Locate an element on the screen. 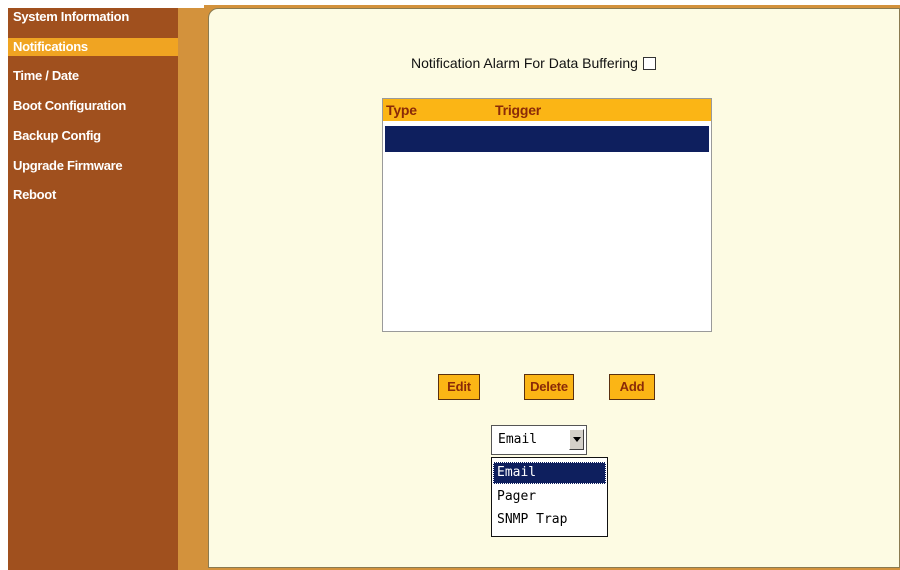 This screenshot has height=570, width=900. column-header-type: Type is located at coordinates (401, 110).